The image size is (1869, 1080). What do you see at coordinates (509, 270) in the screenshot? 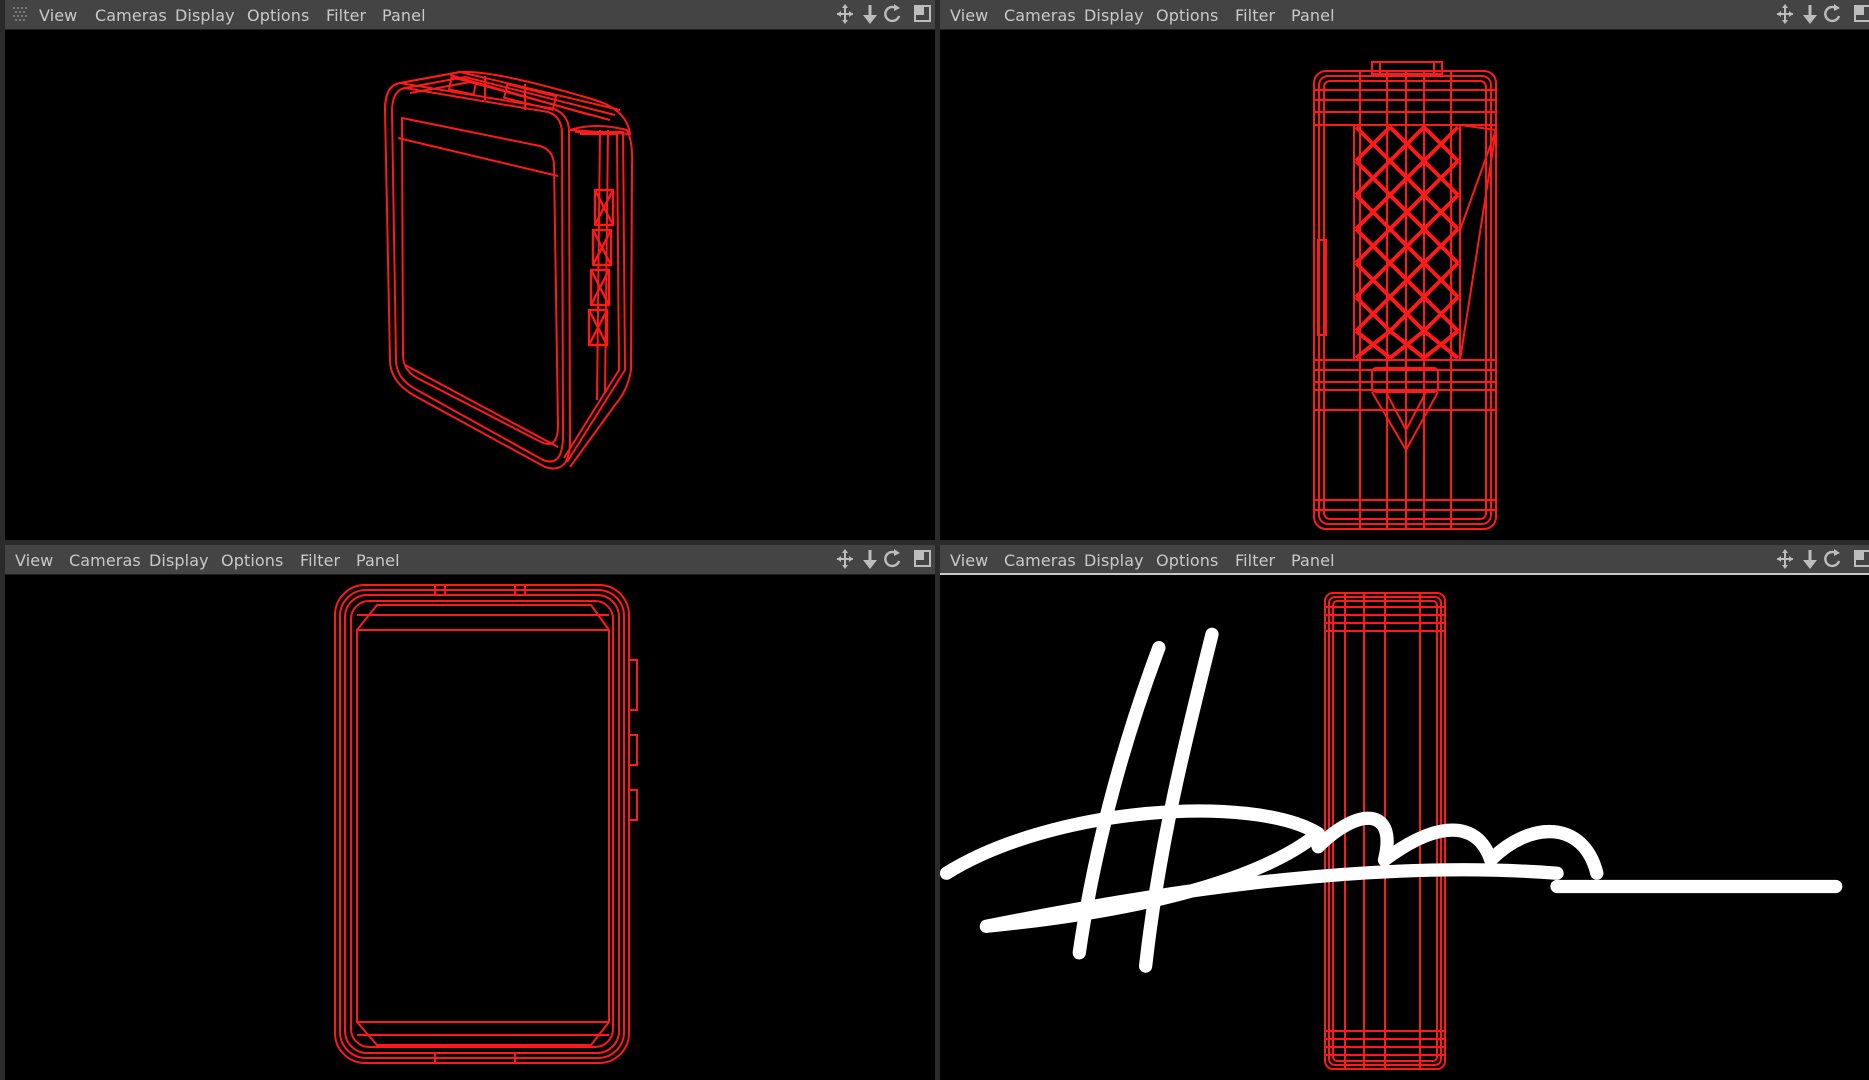
I see `wireframe-perspective` at bounding box center [509, 270].